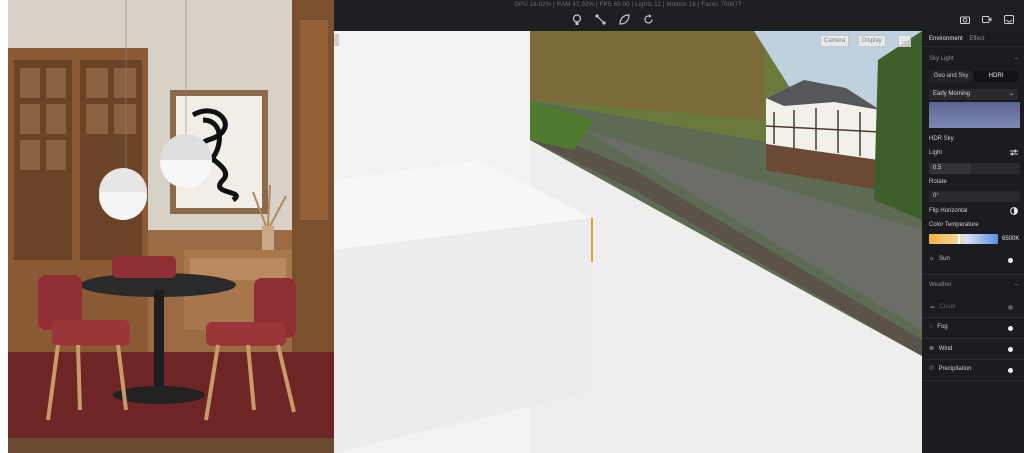  What do you see at coordinates (974, 196) in the screenshot?
I see `rotate-field: 0°` at bounding box center [974, 196].